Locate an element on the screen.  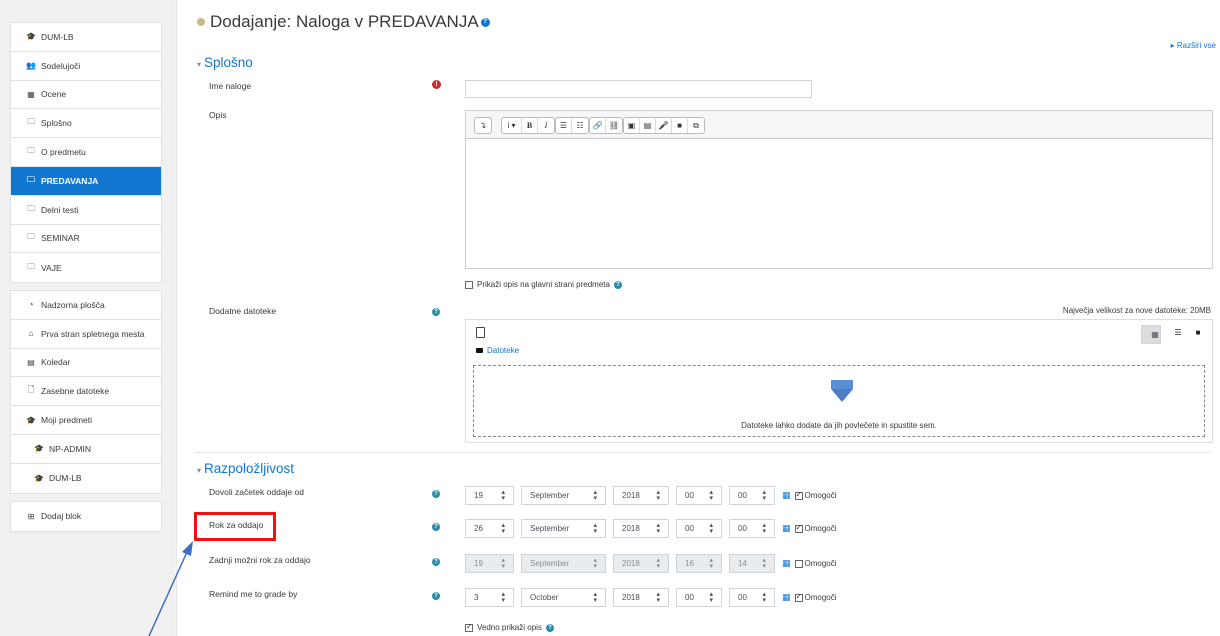
editor-text-area is located at coordinates (839, 203).